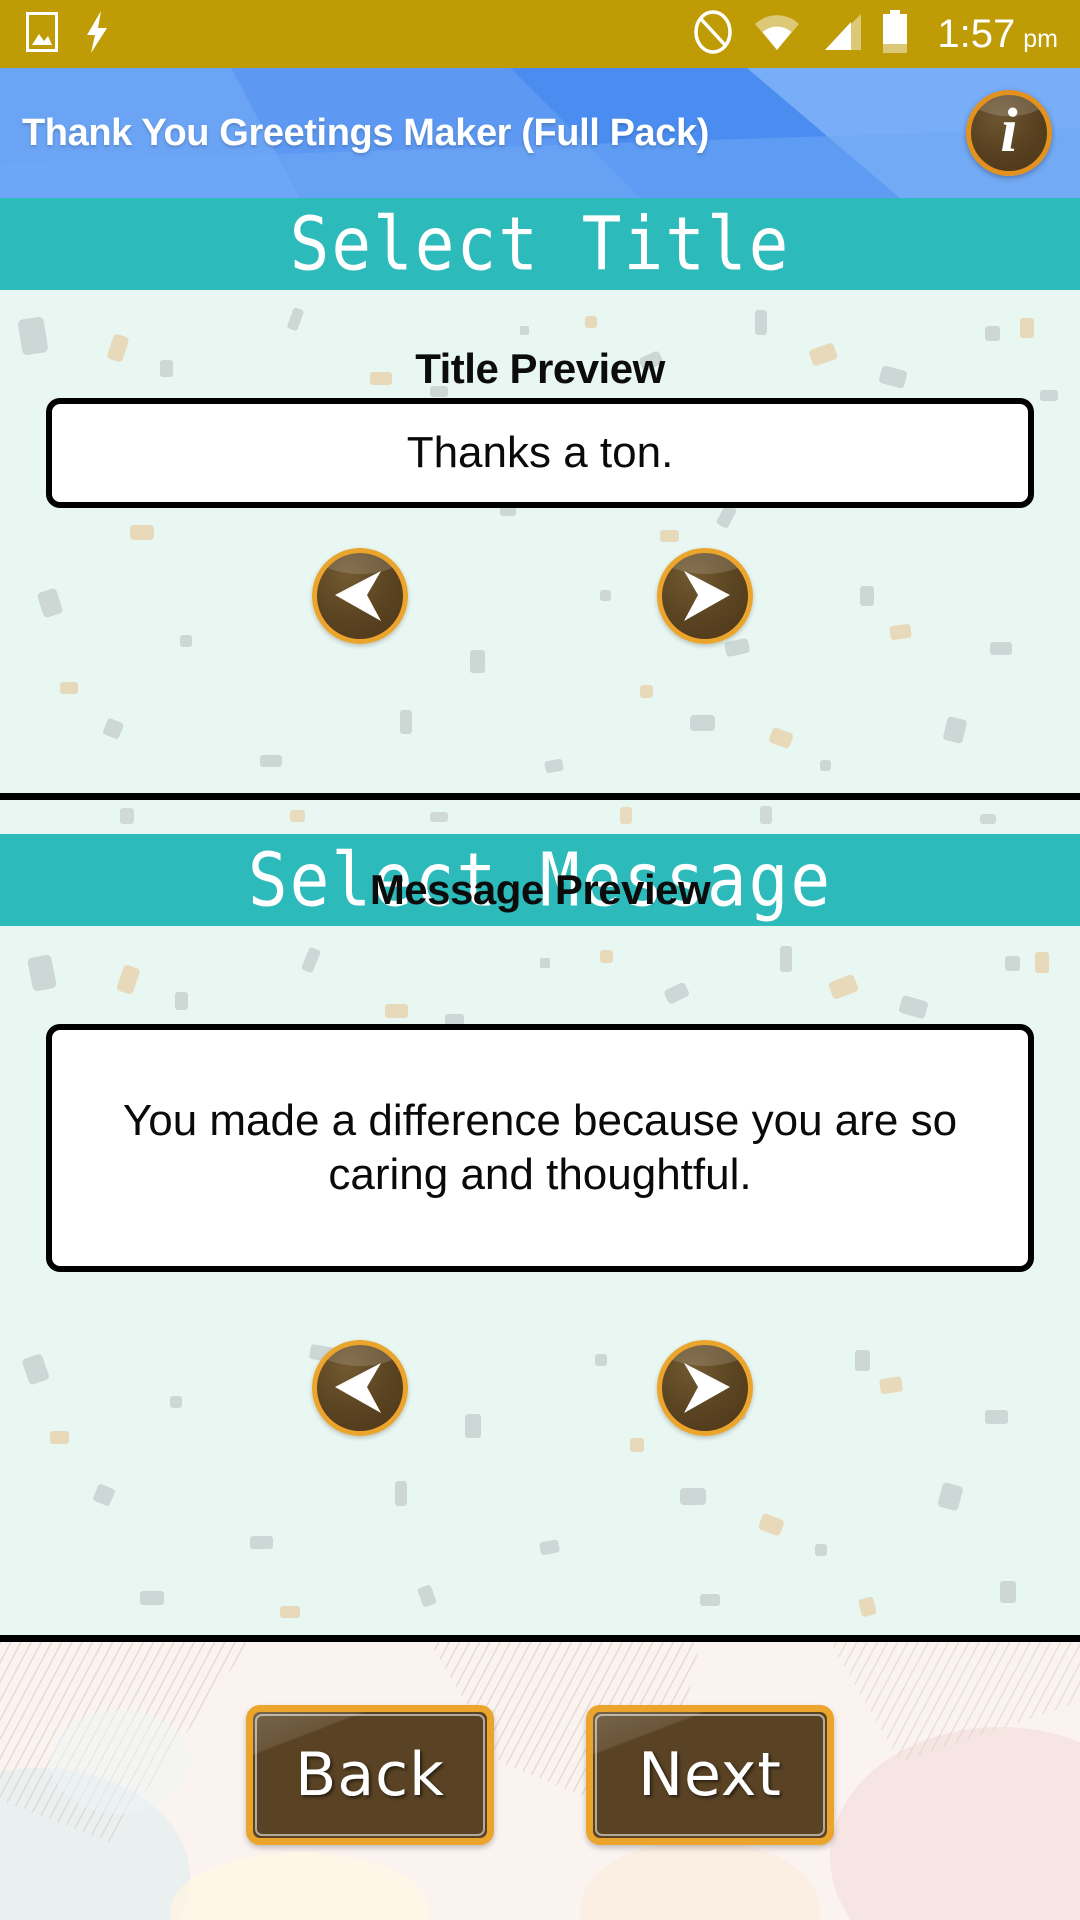 Image resolution: width=1080 pixels, height=1920 pixels. Describe the element at coordinates (68, 34) in the screenshot. I see `status-bar-left-icons` at that location.